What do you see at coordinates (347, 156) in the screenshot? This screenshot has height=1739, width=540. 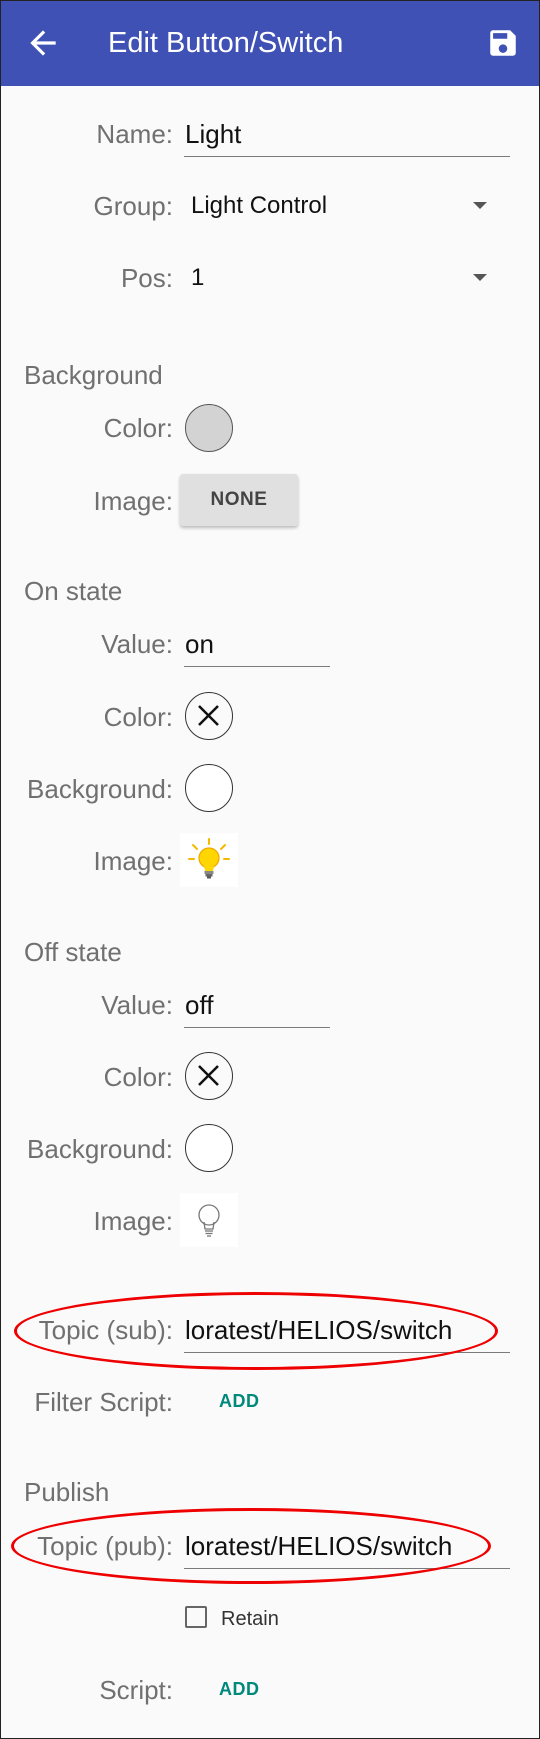 I see `name-underline` at bounding box center [347, 156].